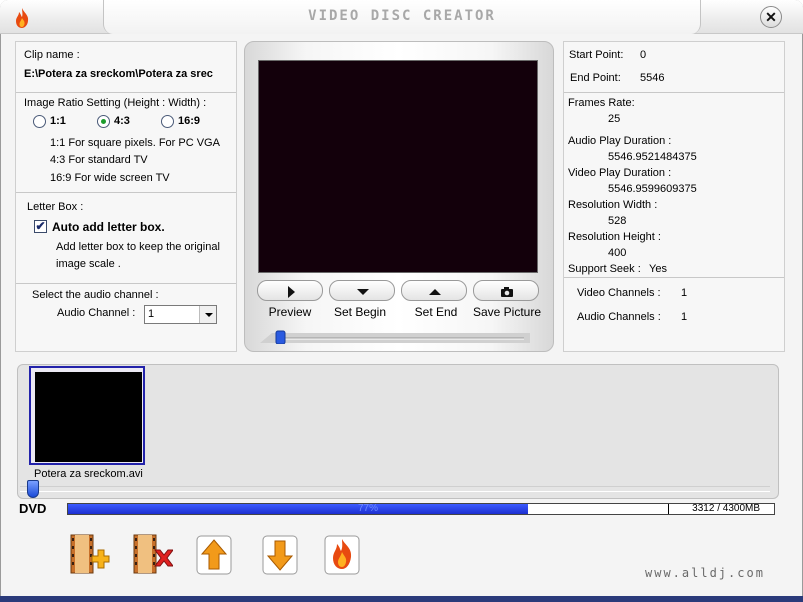  I want to click on triangle-down-icon, so click(363, 292).